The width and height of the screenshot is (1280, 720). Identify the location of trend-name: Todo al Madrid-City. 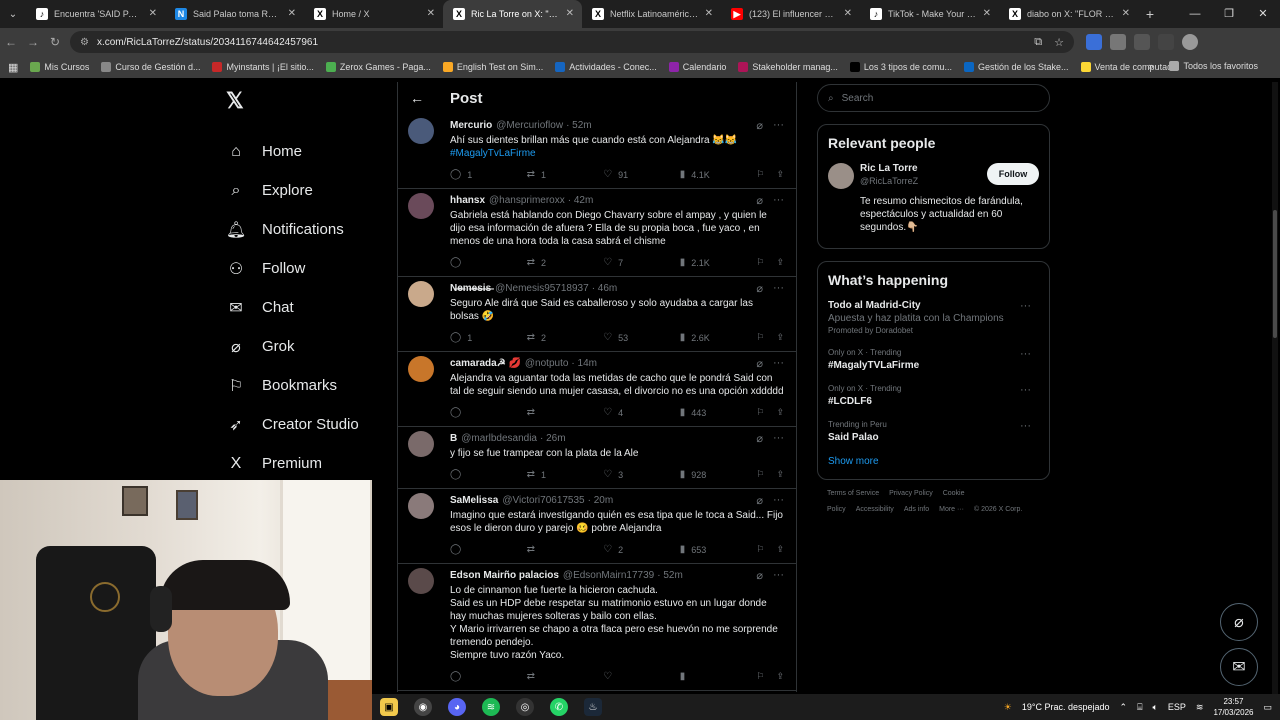
(933, 305).